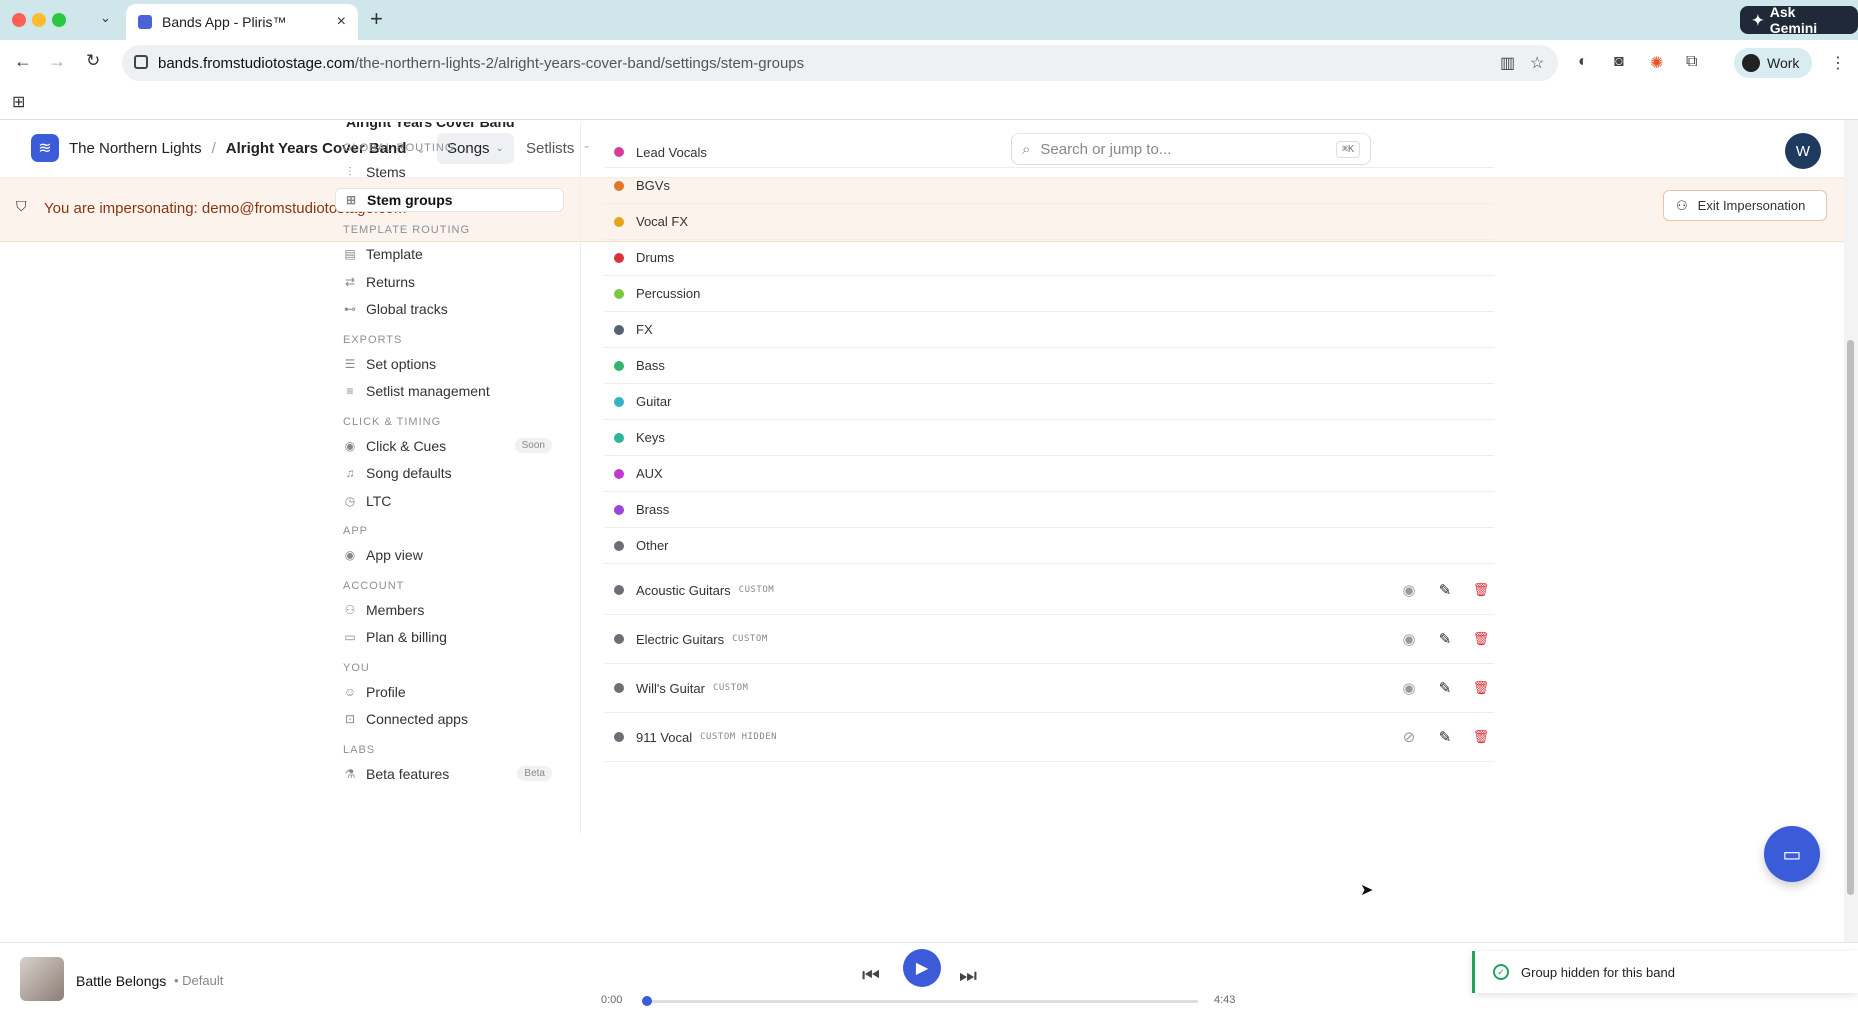  What do you see at coordinates (1773, 63) in the screenshot?
I see `browser-profile-button: Work` at bounding box center [1773, 63].